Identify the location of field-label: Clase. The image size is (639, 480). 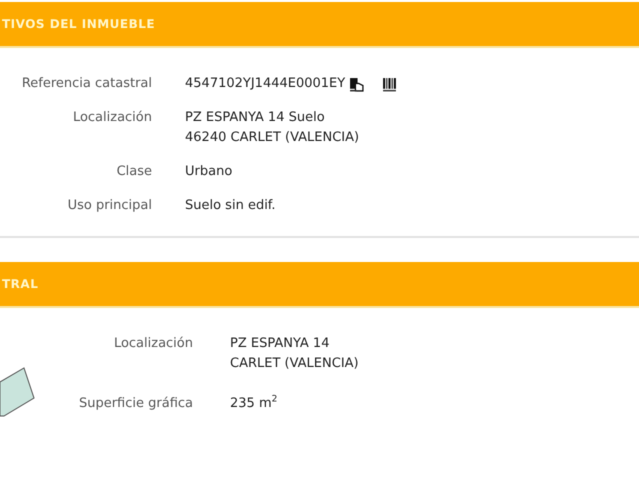
(134, 172).